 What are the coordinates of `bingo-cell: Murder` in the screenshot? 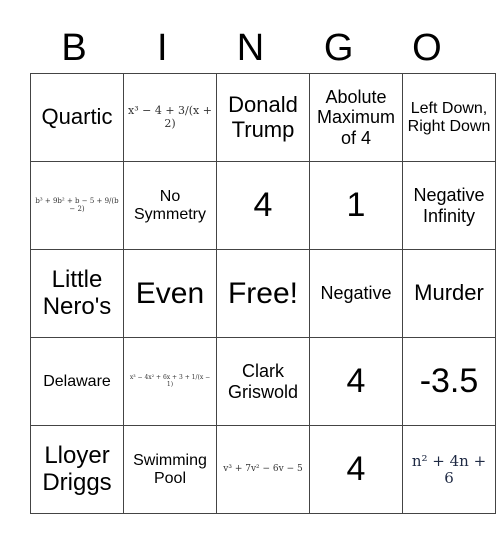 It's located at (449, 293).